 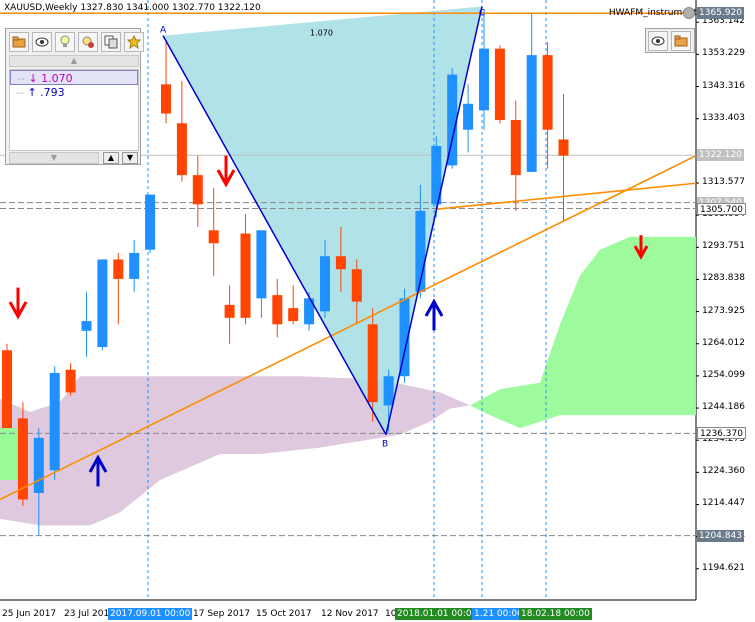 I want to click on pattern-ratio-label: 1.070, so click(x=321, y=32).